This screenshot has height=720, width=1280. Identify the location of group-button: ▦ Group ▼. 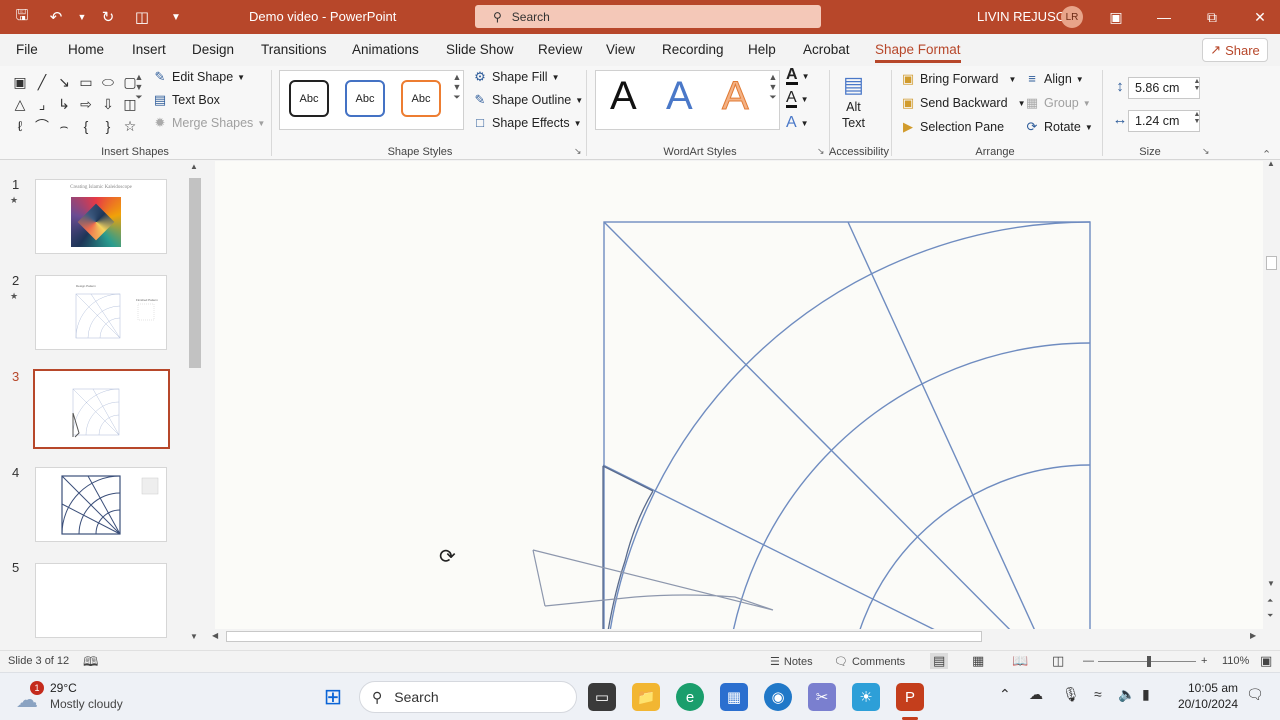
(1057, 103).